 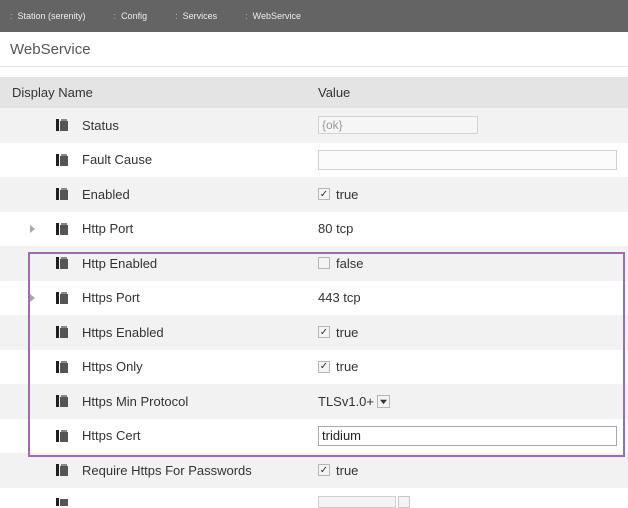 What do you see at coordinates (314, 229) in the screenshot?
I see `table-row-http-port: Http Port 80 tcp` at bounding box center [314, 229].